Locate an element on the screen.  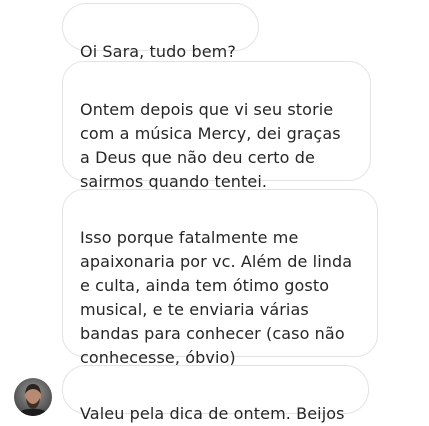
message-bubble: Oi Sara, tudo bem? is located at coordinates (160, 32).